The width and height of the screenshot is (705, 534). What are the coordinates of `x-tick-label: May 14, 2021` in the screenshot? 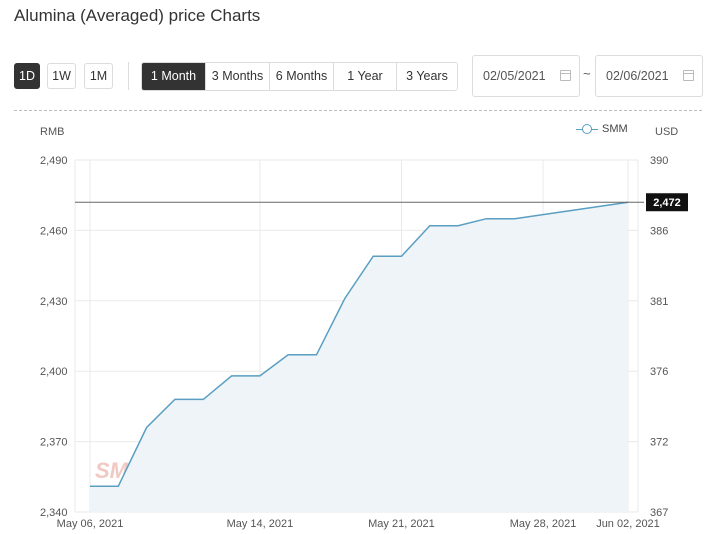 It's located at (260, 524).